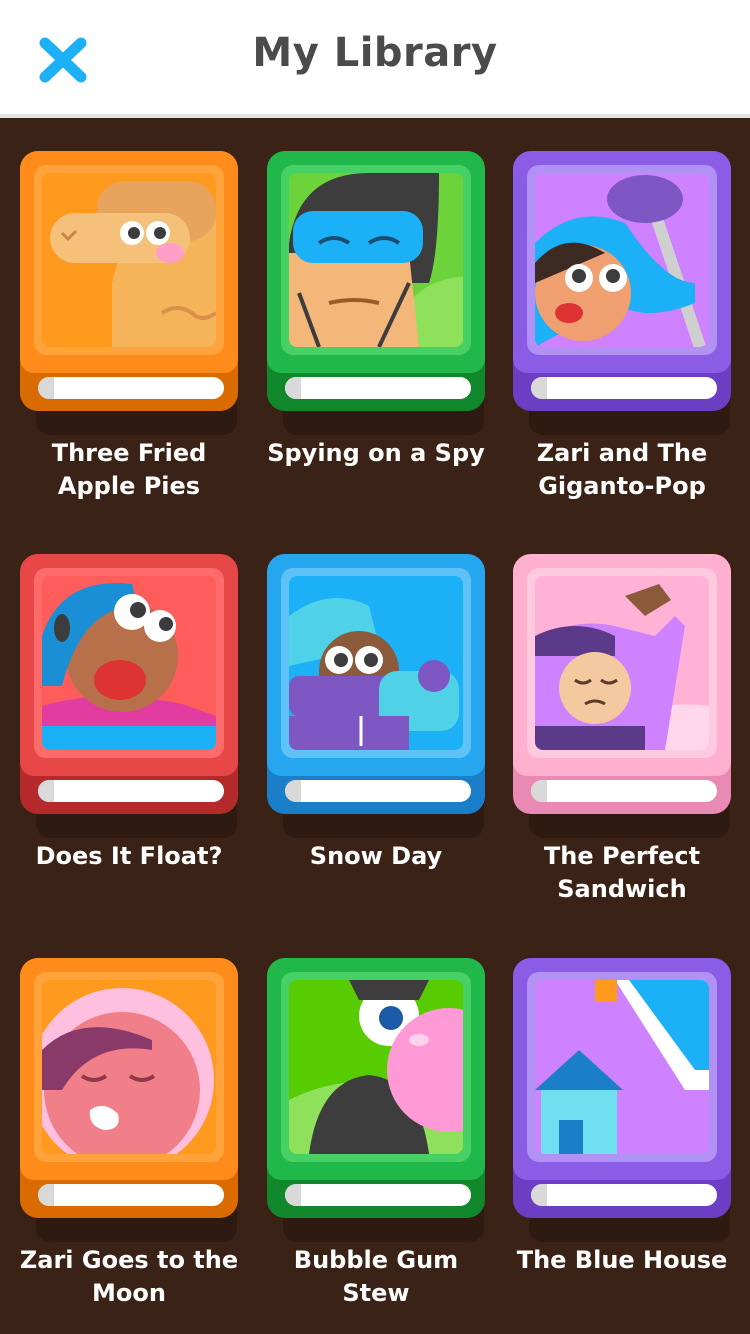 The width and height of the screenshot is (750, 1334). I want to click on book-title: Spying on a Spy, so click(376, 453).